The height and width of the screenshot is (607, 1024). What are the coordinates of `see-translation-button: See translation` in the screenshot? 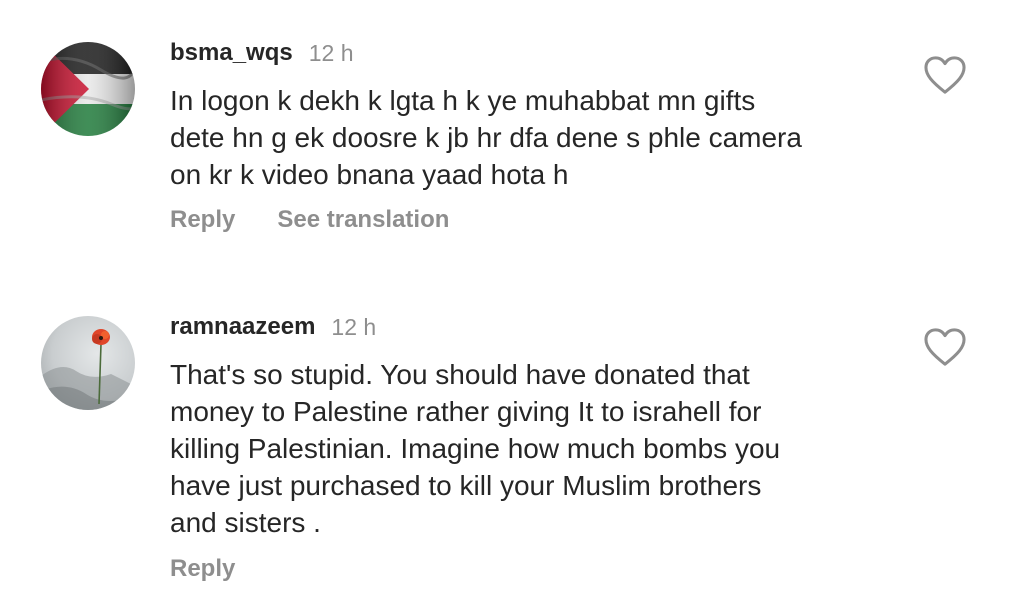 It's located at (363, 220).